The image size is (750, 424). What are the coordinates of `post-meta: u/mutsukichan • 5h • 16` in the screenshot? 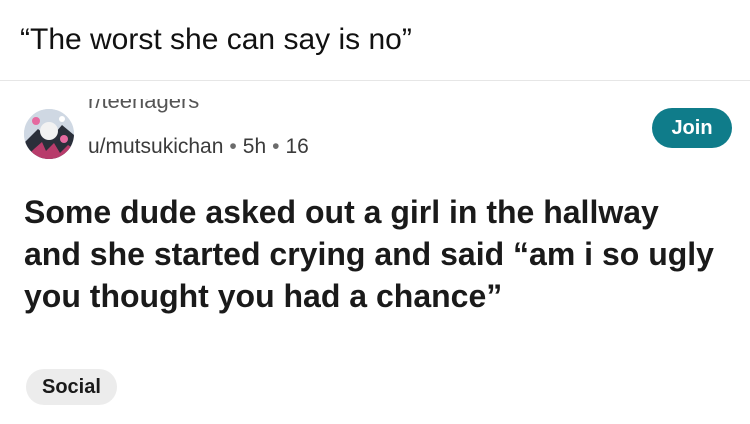 It's located at (198, 147).